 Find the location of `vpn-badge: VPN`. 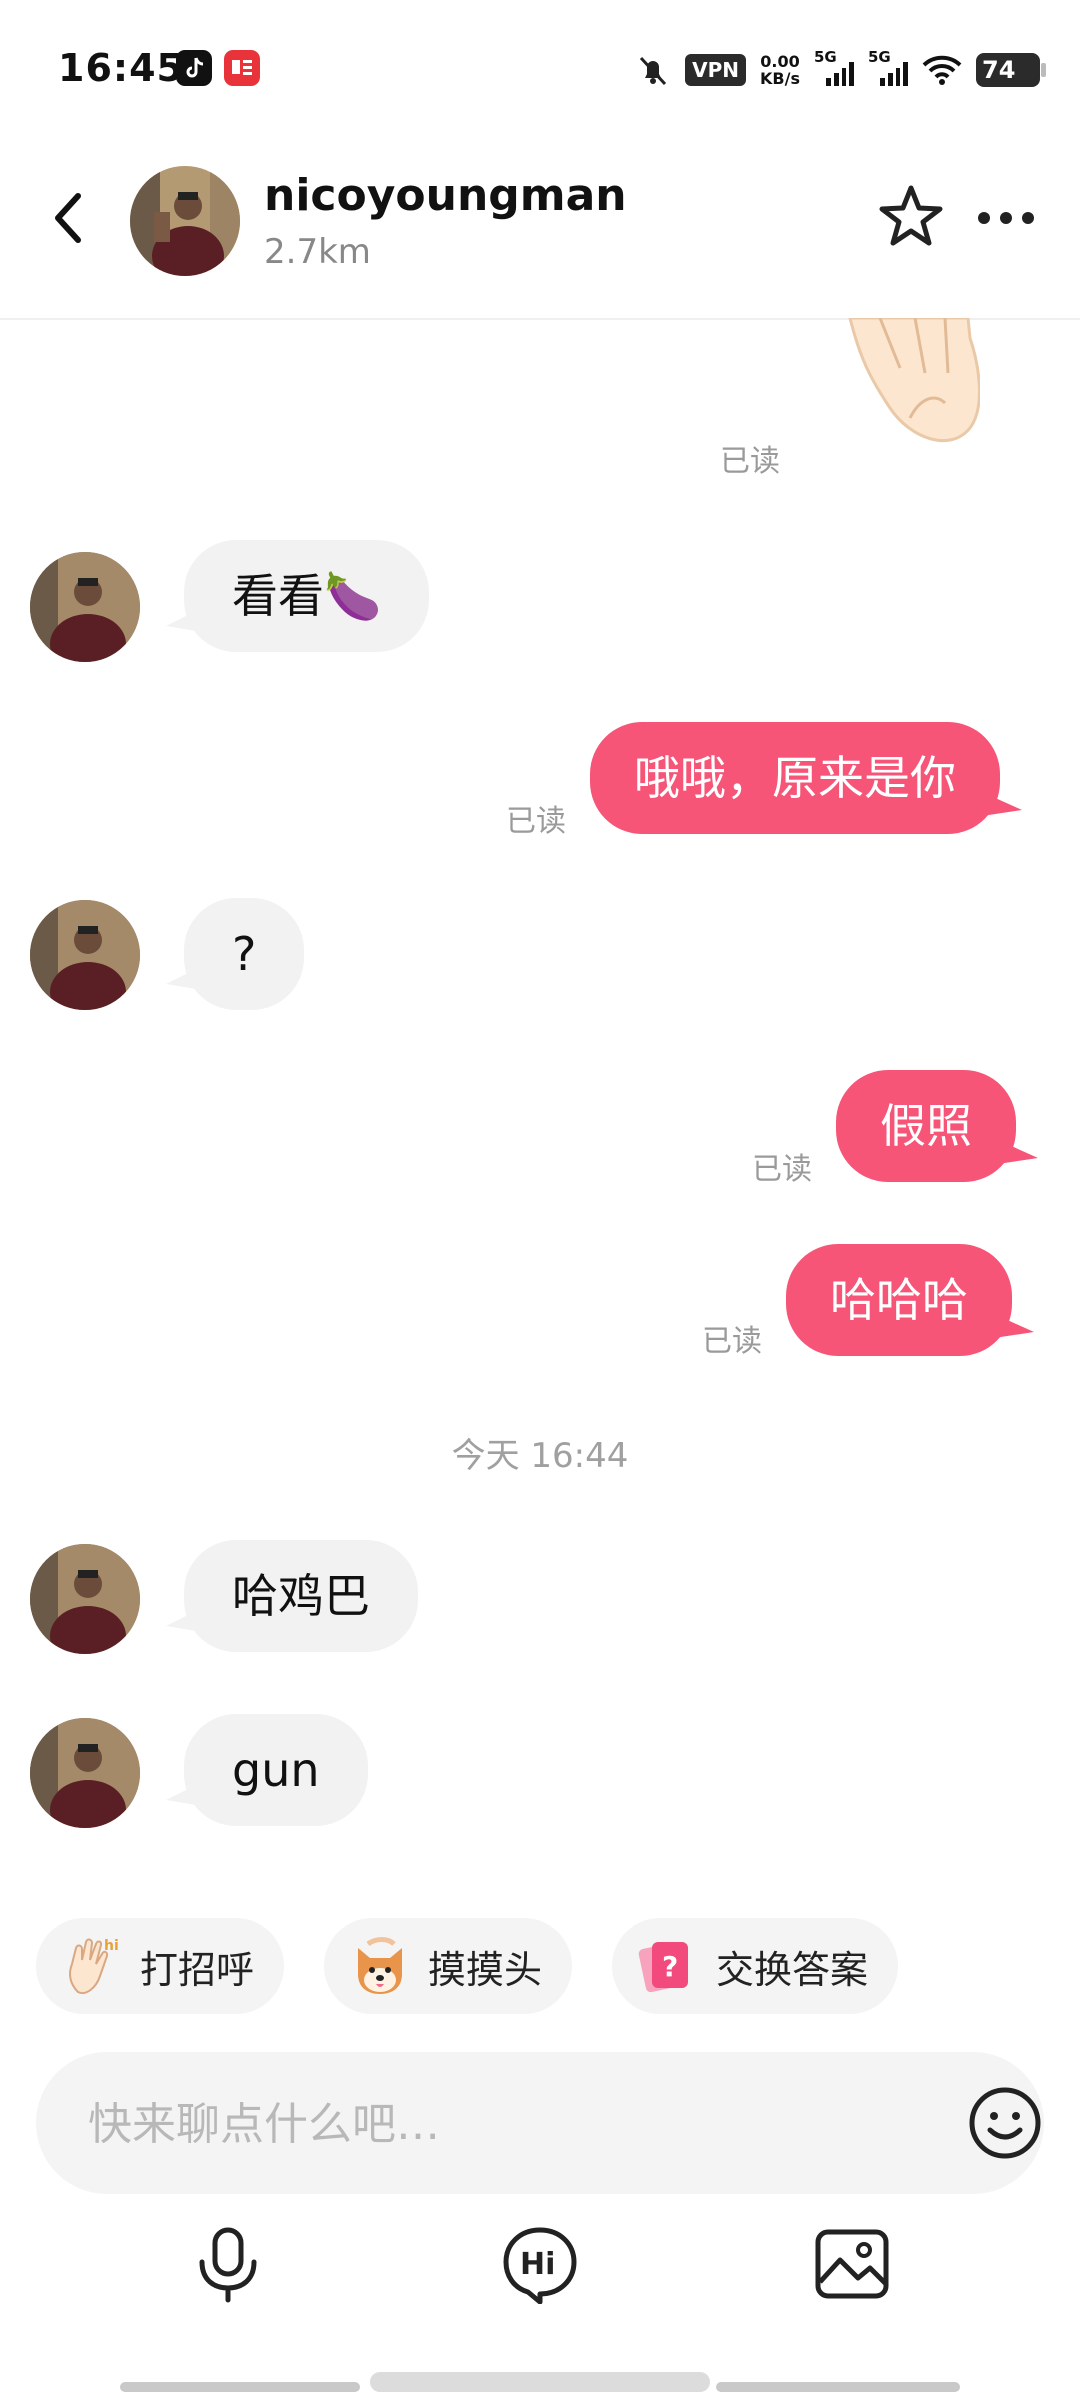

vpn-badge: VPN is located at coordinates (716, 70).